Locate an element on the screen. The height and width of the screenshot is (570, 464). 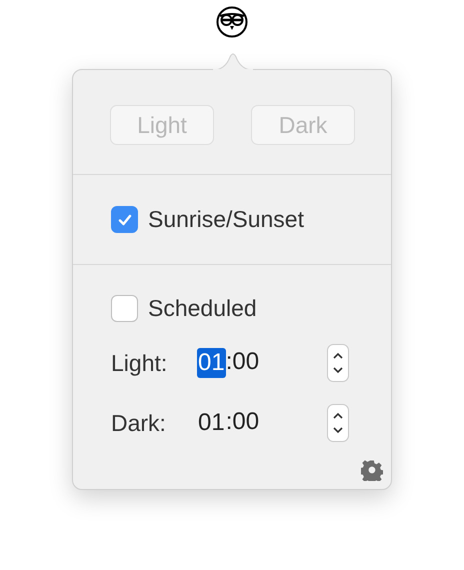
settings-icon is located at coordinates (372, 470).